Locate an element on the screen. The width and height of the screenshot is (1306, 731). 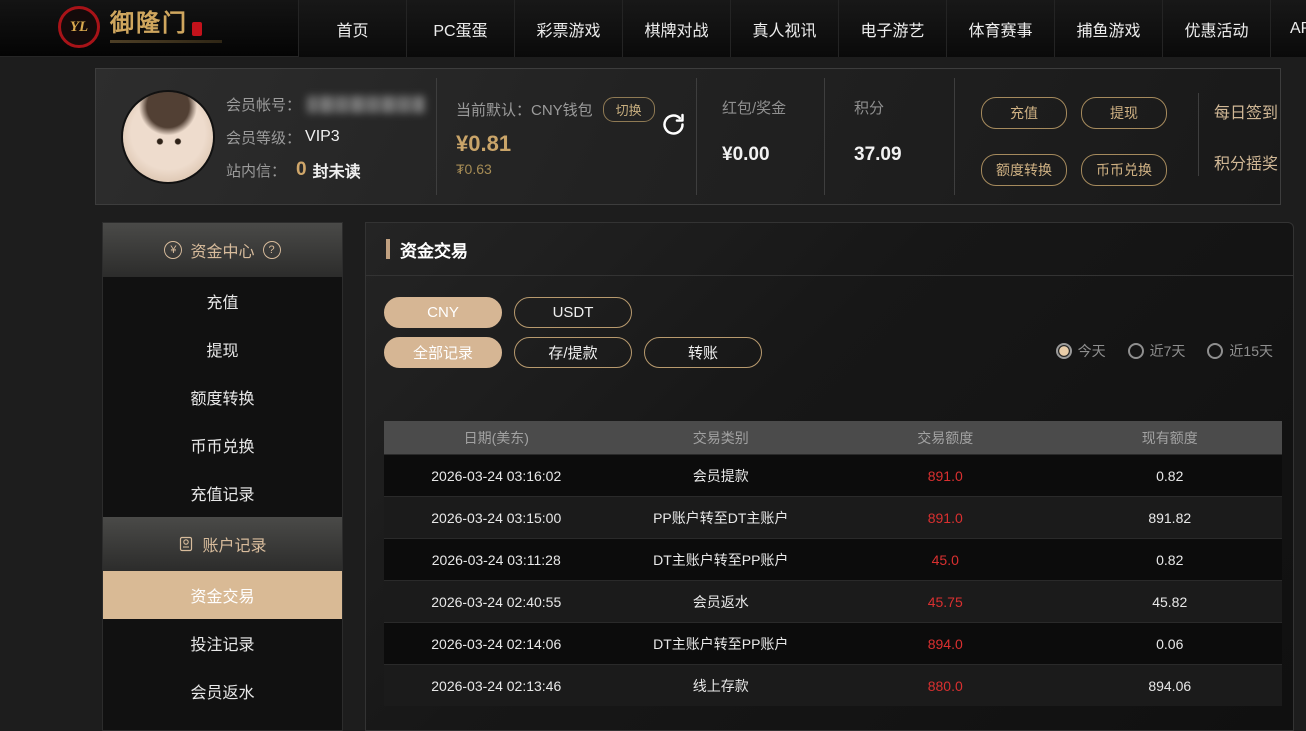
table-cell: PP账户转至DT主账户 is located at coordinates (721, 517).